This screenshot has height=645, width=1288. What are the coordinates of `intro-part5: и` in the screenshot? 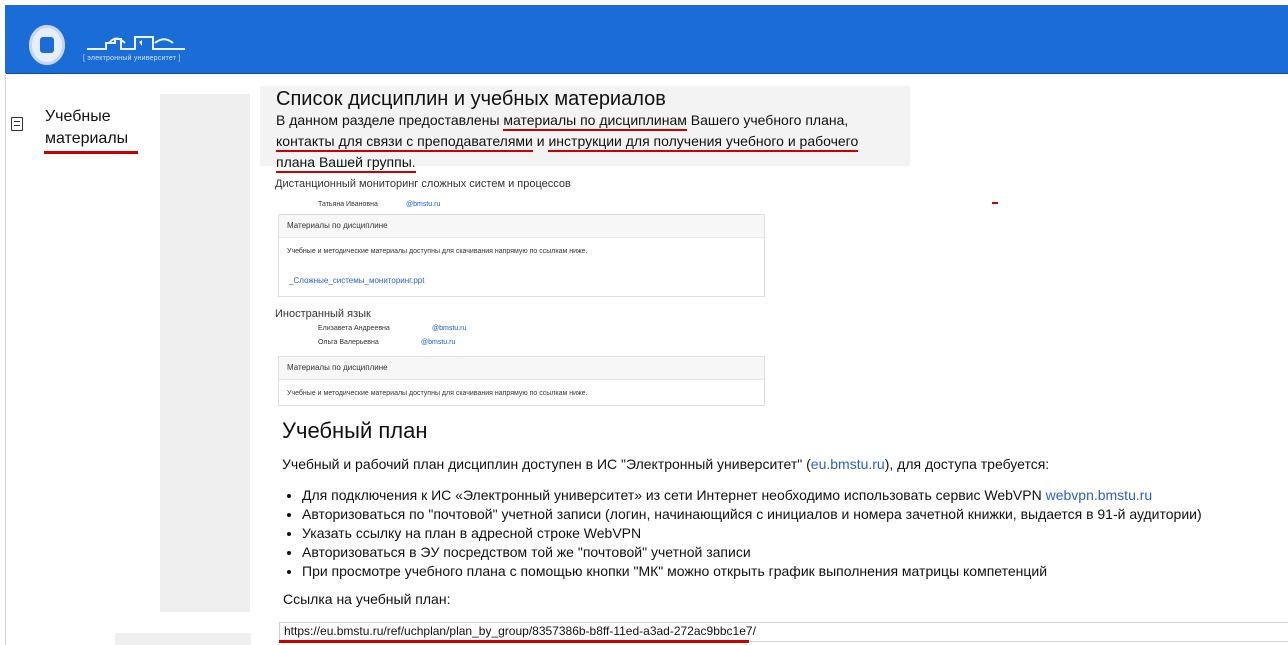 It's located at (540, 141).